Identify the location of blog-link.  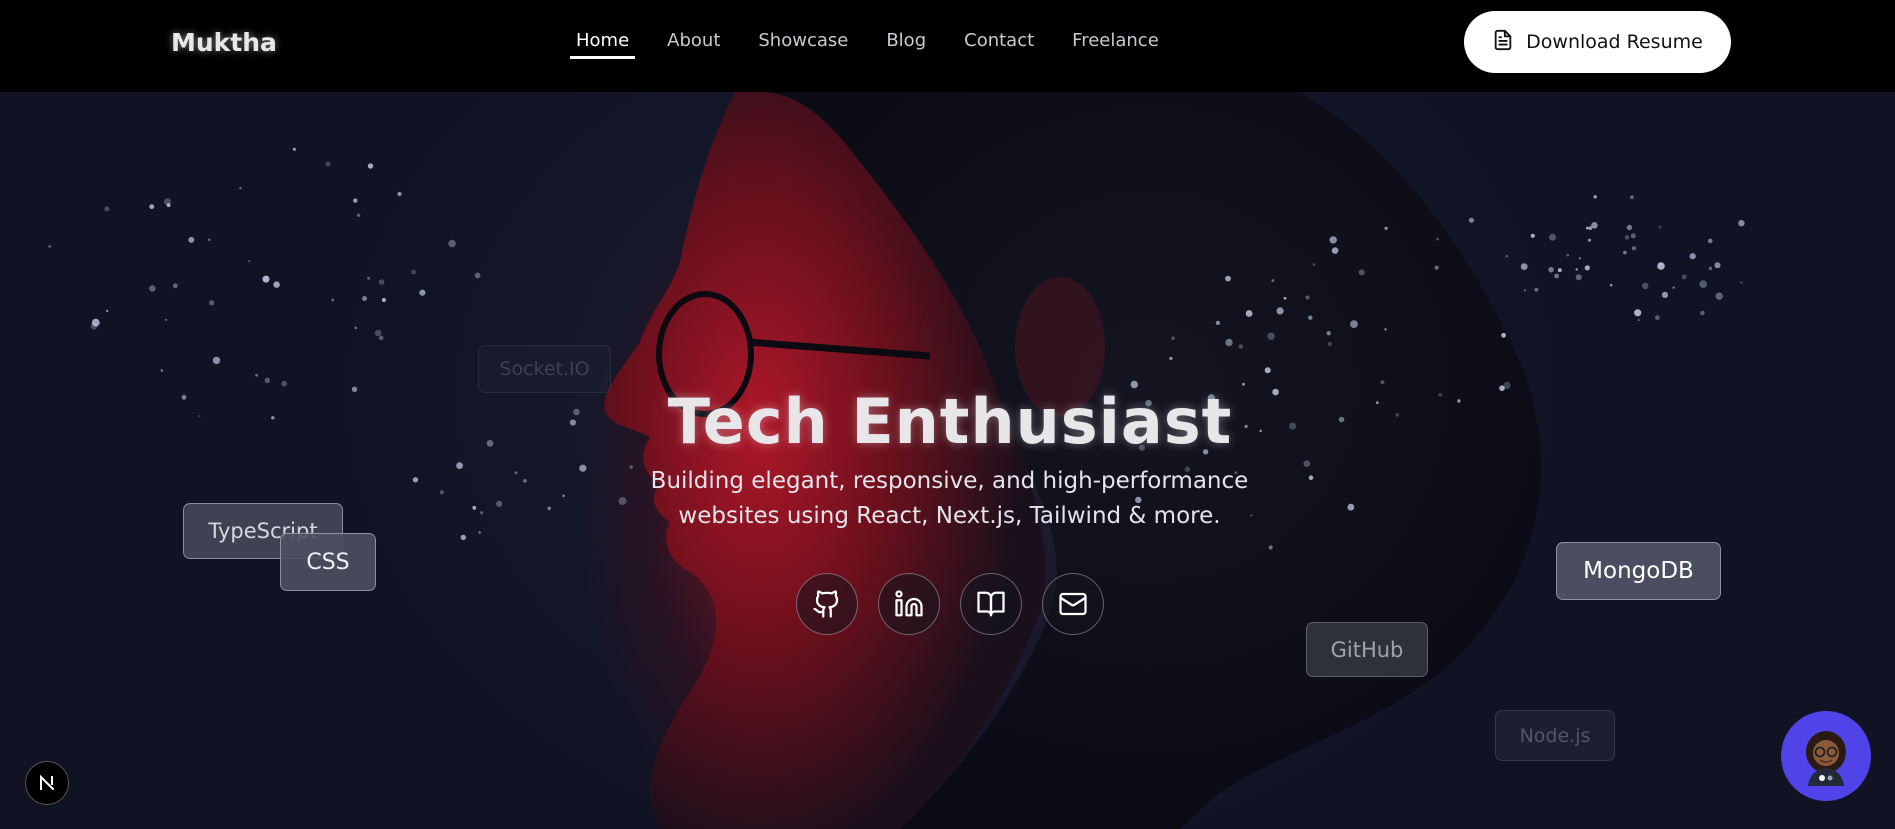
(991, 604).